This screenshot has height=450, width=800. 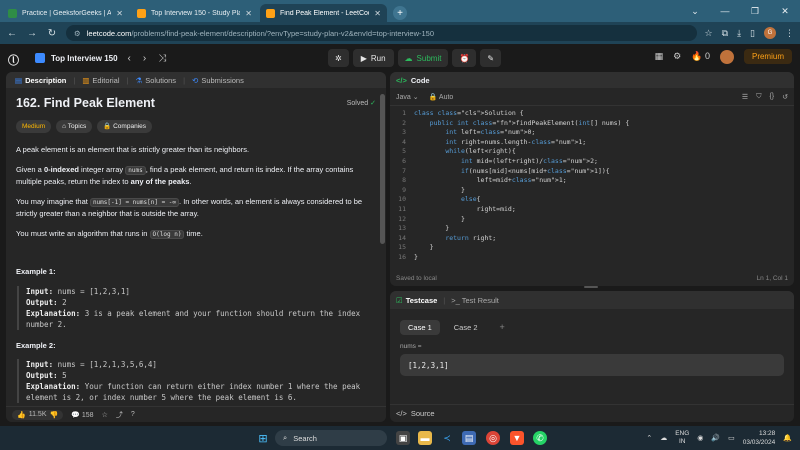 What do you see at coordinates (787, 438) in the screenshot?
I see `notification-bell-icon: 🔔` at bounding box center [787, 438].